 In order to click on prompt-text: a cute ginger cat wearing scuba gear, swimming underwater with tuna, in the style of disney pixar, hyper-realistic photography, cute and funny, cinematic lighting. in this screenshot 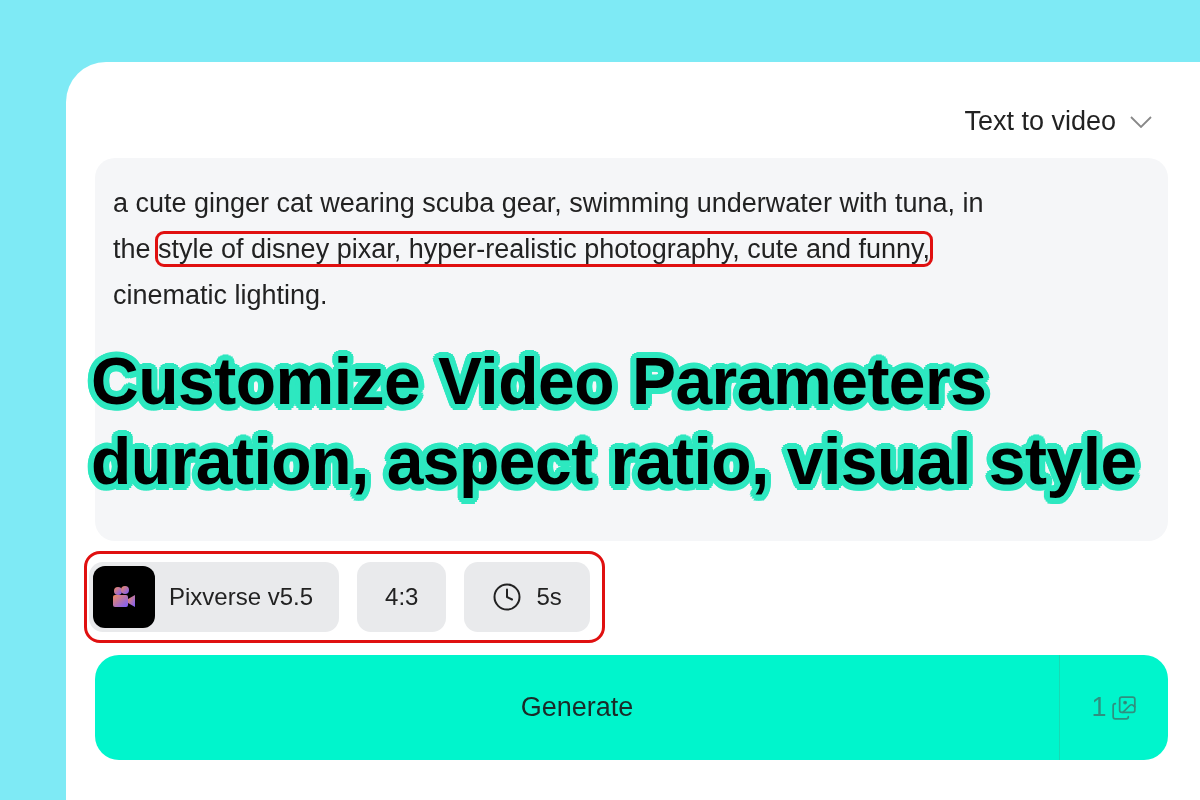, I will do `click(549, 249)`.